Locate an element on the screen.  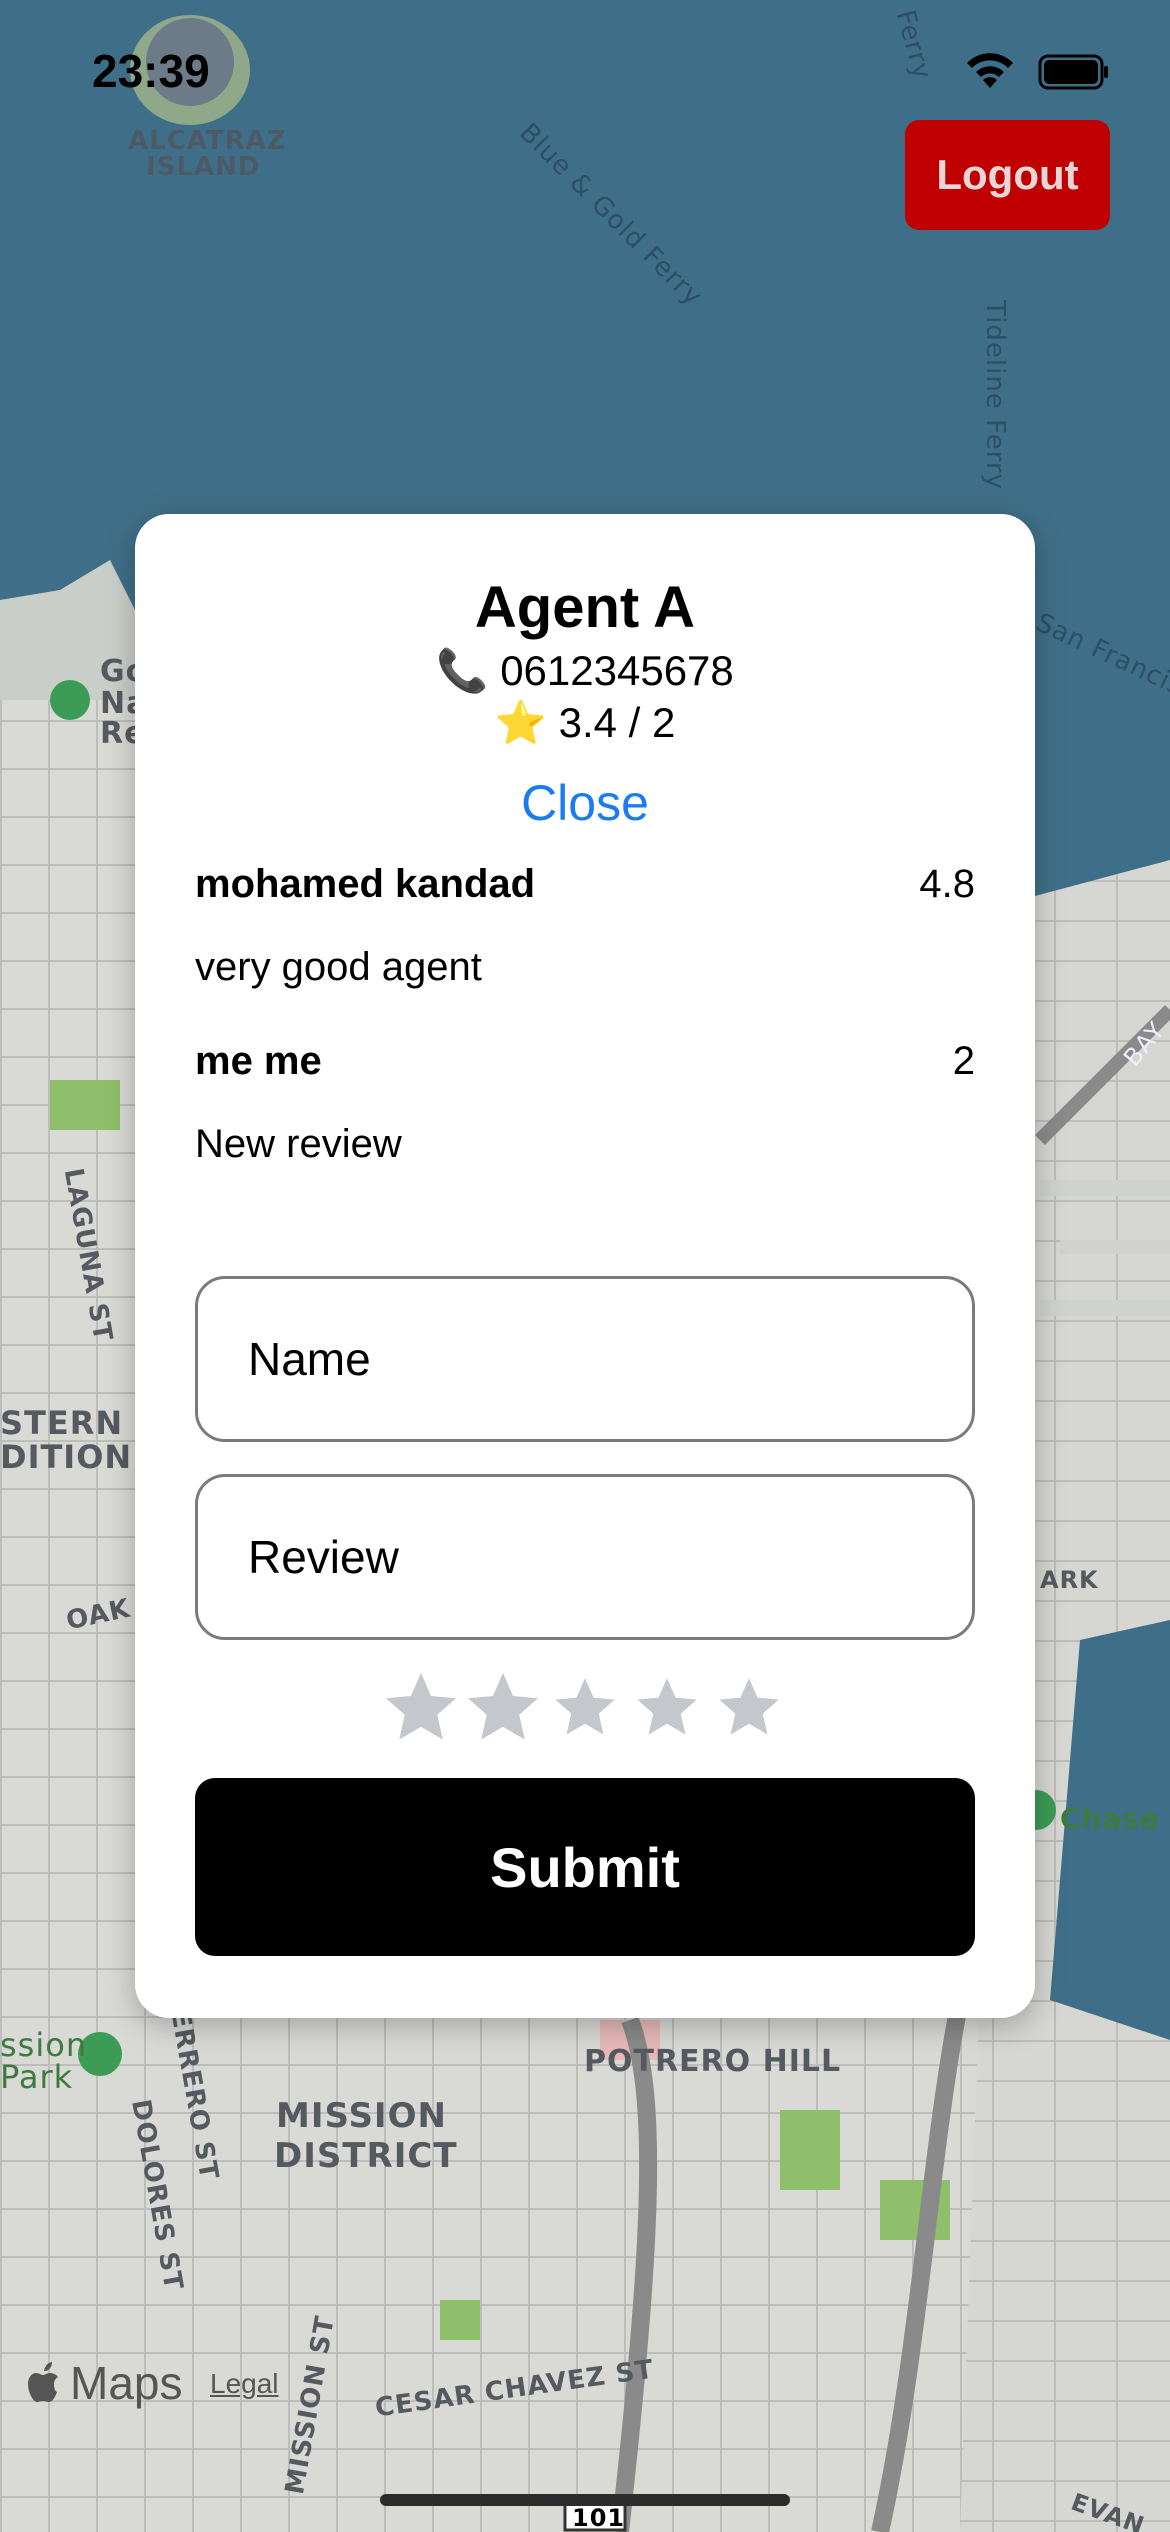
agent-name: Agent A is located at coordinates (585, 607).